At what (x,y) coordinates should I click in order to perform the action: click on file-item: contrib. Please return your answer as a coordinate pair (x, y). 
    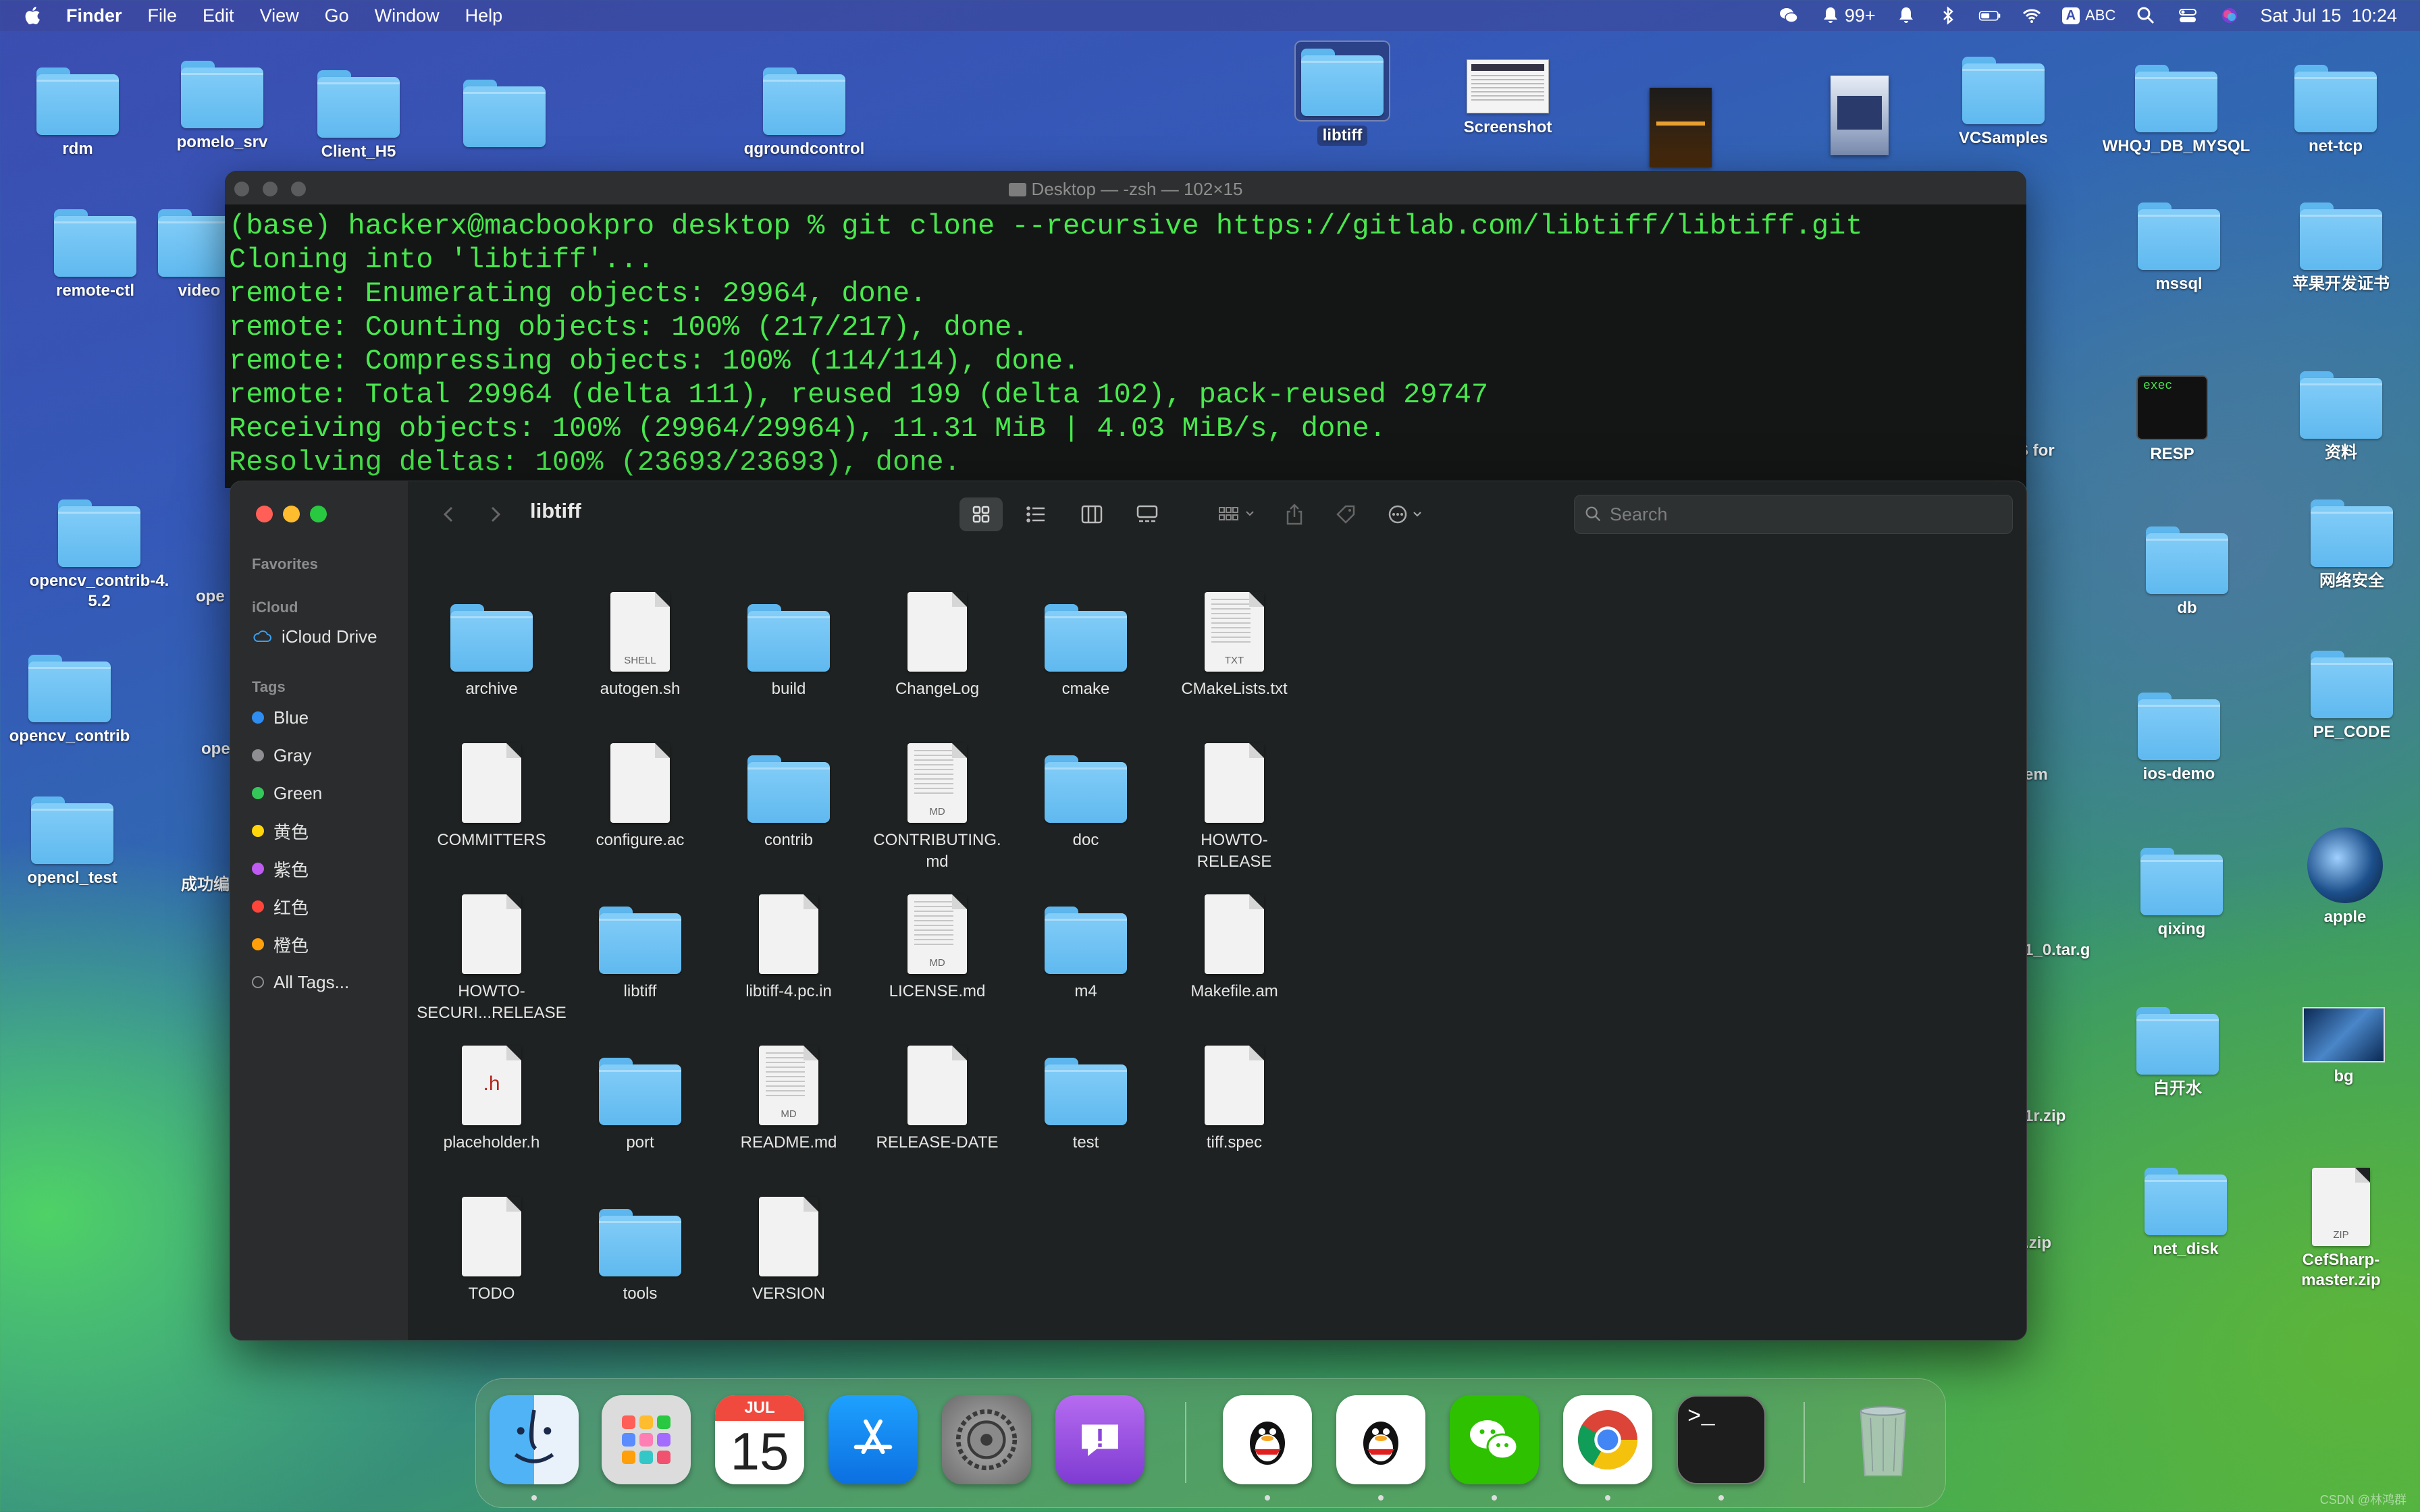
    Looking at the image, I should click on (788, 791).